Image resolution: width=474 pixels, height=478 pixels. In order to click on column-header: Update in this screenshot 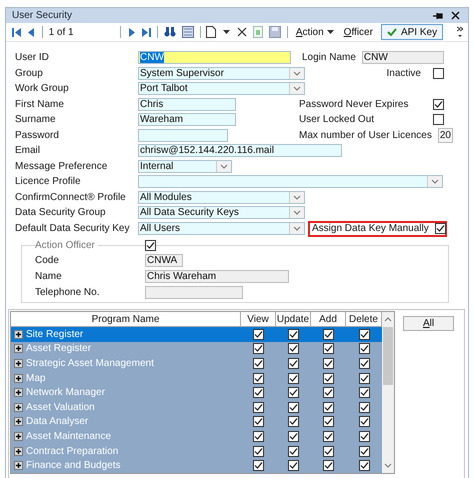, I will do `click(293, 319)`.